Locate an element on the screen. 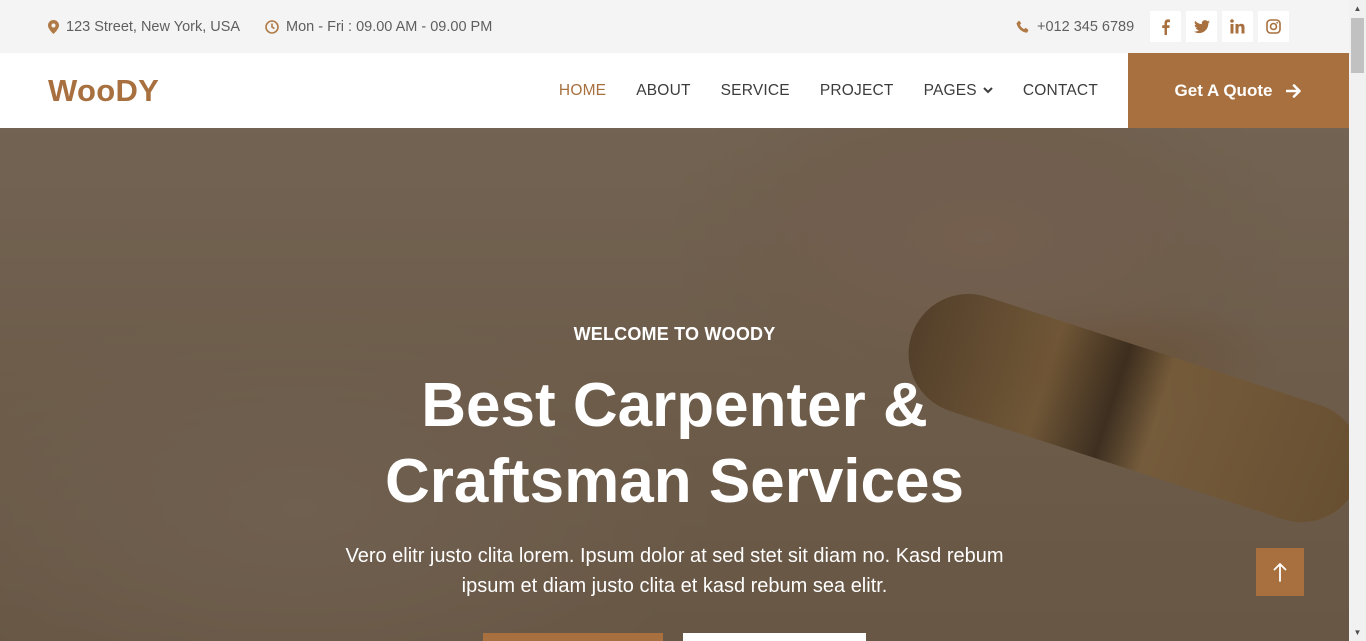  brand-logo: WooDY is located at coordinates (103, 90).